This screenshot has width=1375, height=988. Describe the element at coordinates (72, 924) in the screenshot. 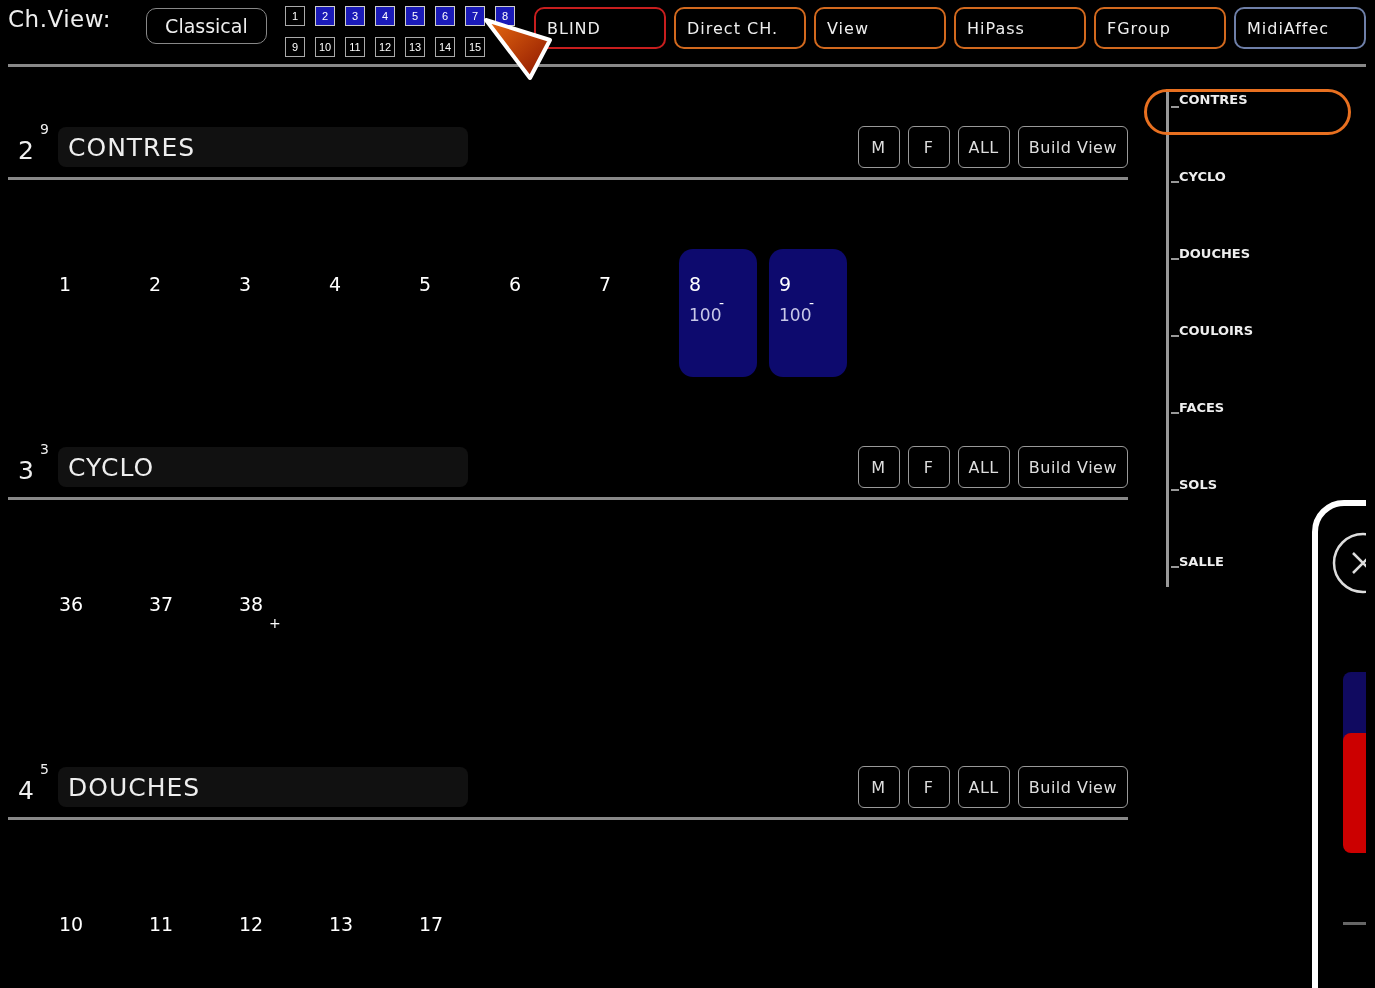

I see `channel-number: 10` at that location.